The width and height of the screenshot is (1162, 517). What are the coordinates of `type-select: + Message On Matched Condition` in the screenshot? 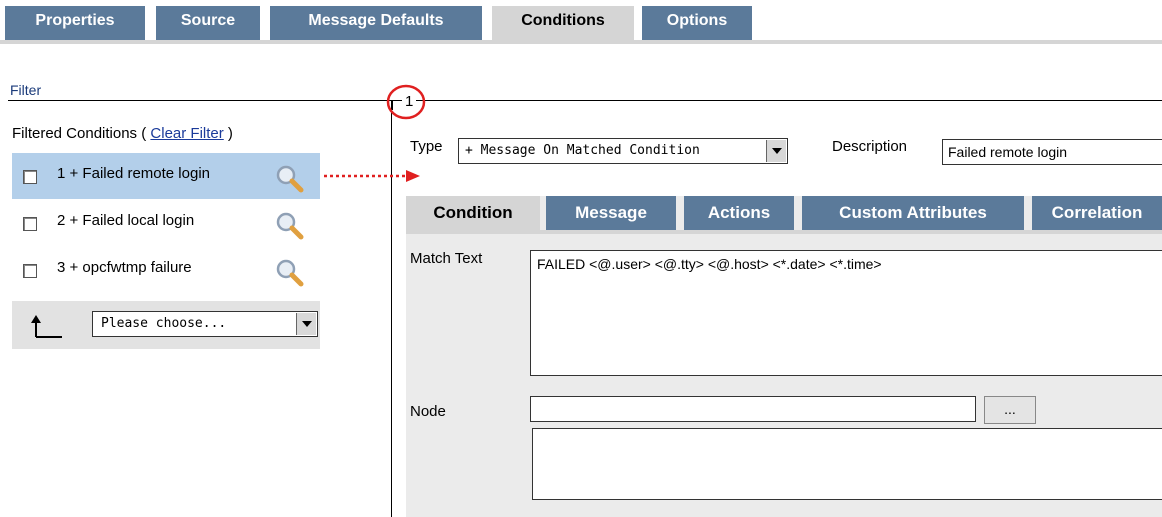 It's located at (623, 151).